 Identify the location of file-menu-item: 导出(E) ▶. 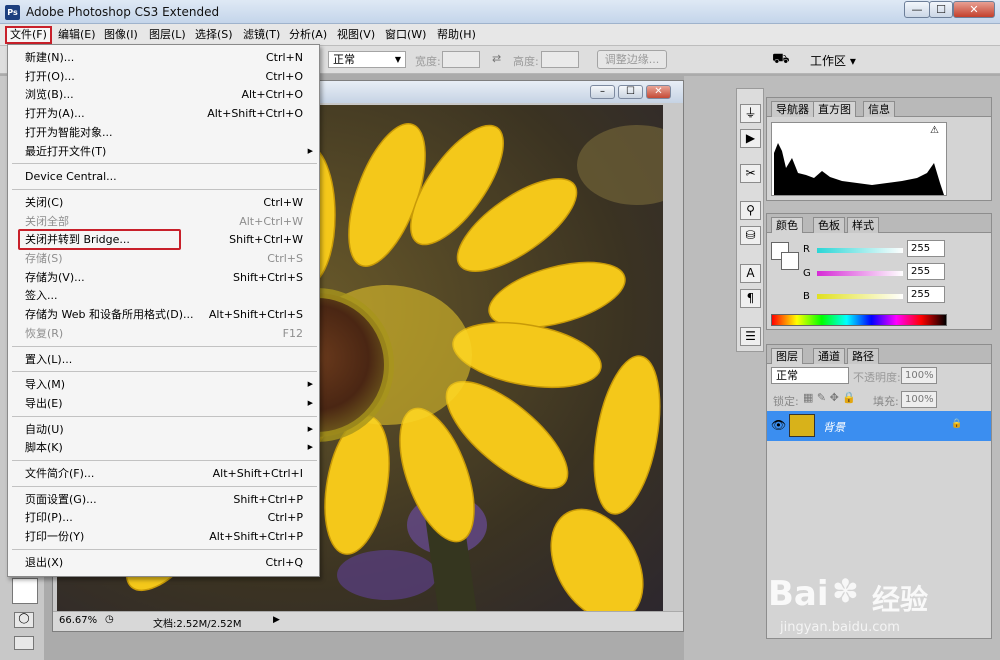
(163, 403).